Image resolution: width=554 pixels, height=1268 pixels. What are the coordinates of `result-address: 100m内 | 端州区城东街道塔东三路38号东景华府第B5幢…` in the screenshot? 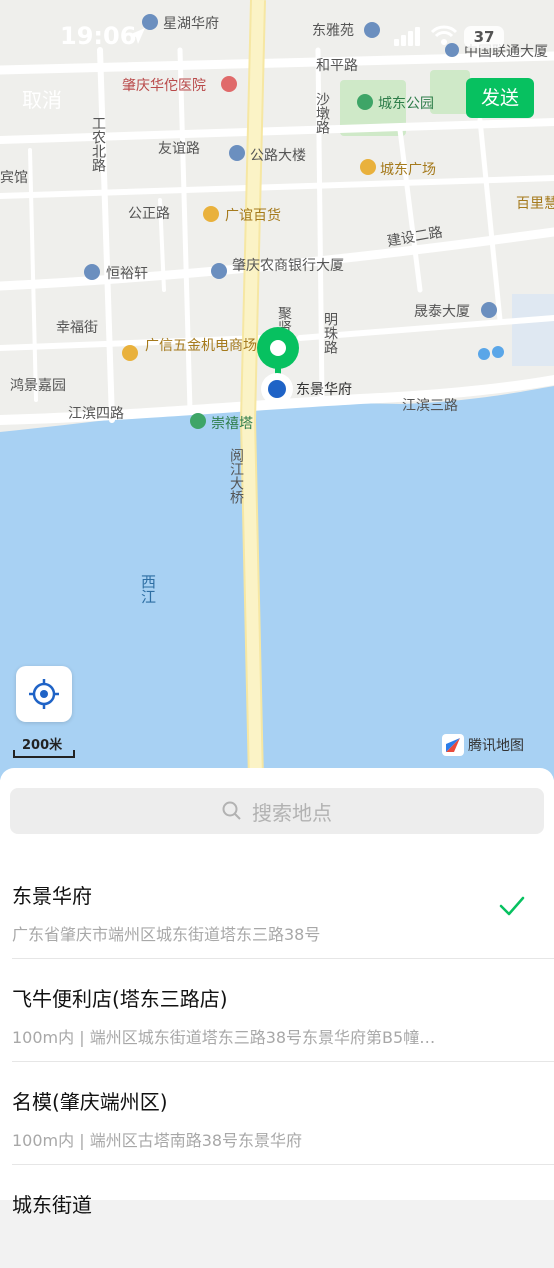 It's located at (224, 1037).